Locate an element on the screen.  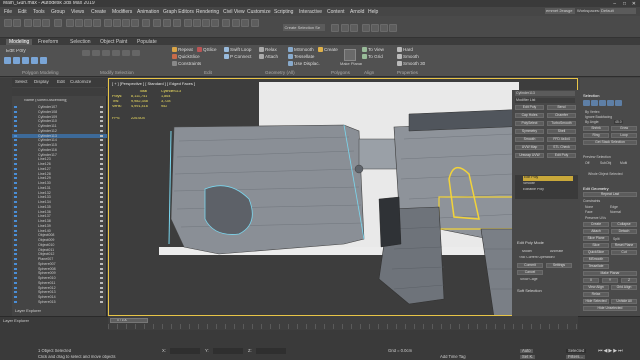
msmooth-button-cp: MSmooth is located at coordinates (596, 259).